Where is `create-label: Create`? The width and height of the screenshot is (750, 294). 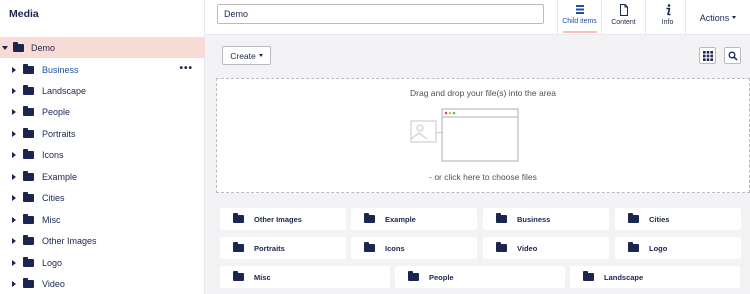
create-label: Create is located at coordinates (243, 55).